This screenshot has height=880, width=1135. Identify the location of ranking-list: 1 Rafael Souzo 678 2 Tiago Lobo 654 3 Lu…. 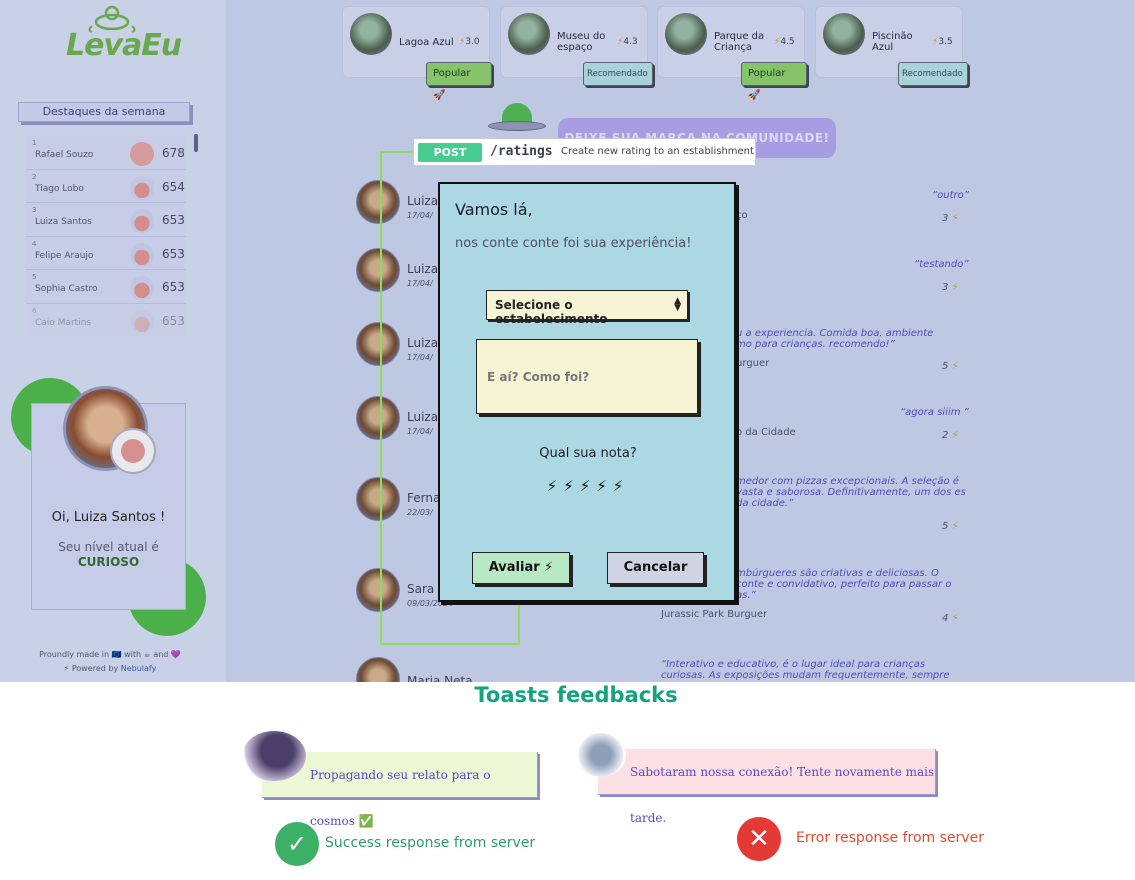
(106, 236).